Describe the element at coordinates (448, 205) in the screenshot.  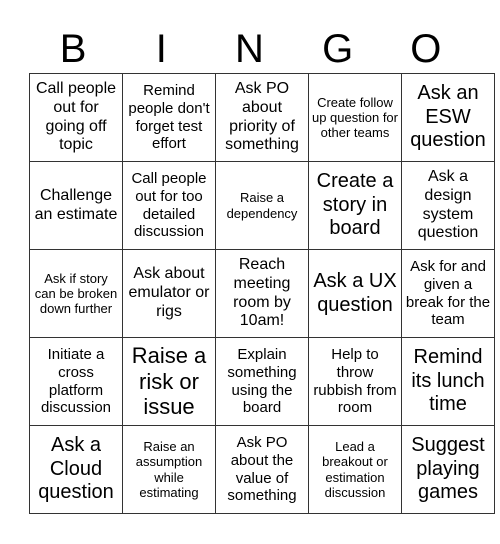
I see `bingo-cell: Ask a design system question` at that location.